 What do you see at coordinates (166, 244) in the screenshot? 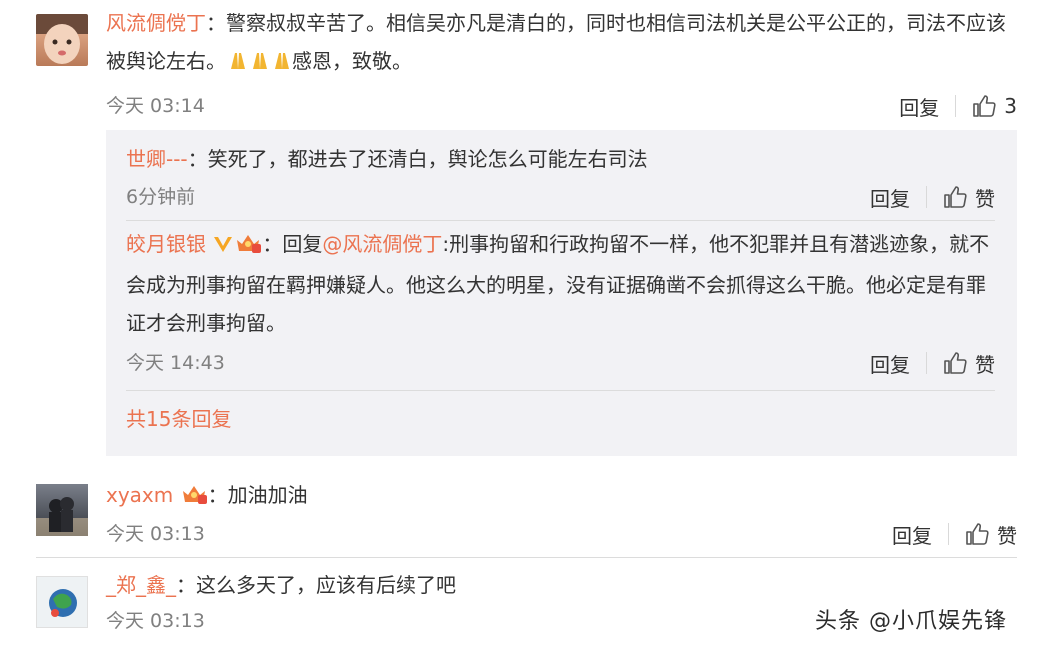
I see `username-link: 皎月银银` at bounding box center [166, 244].